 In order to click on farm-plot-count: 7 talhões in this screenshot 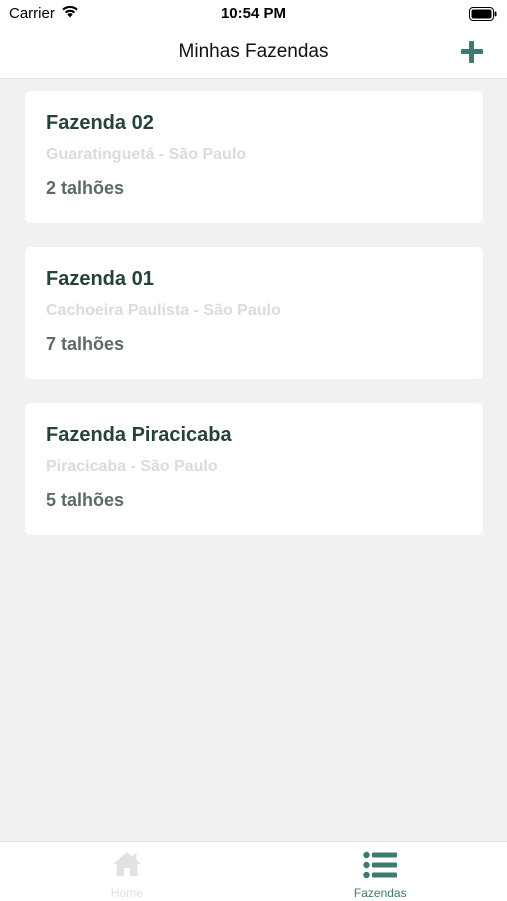, I will do `click(264, 344)`.